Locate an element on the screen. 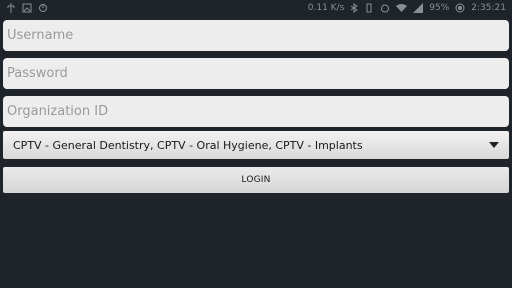  image-icon is located at coordinates (27, 8).